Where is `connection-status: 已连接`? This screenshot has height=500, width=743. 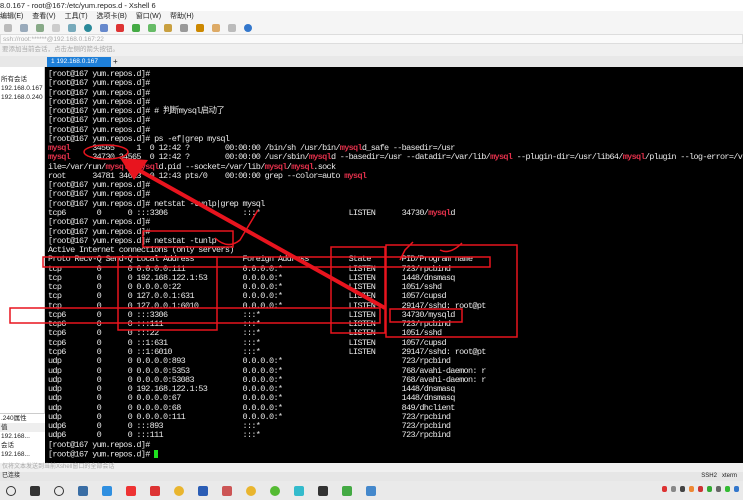
connection-status: 已连接 is located at coordinates (11, 476).